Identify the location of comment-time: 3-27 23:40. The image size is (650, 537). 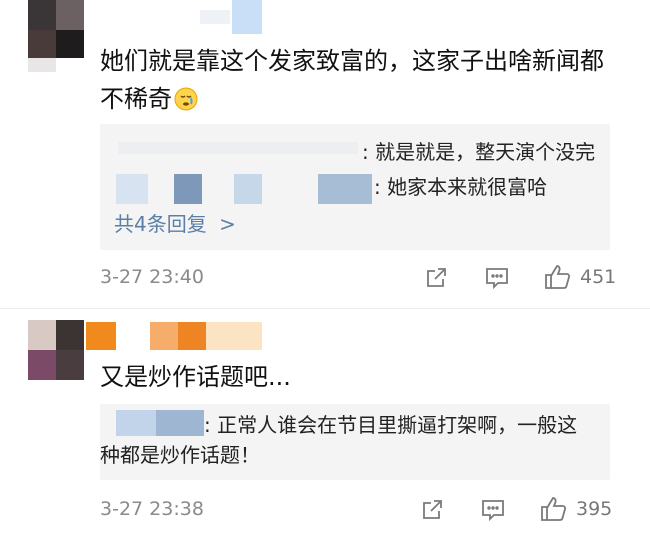
(152, 277).